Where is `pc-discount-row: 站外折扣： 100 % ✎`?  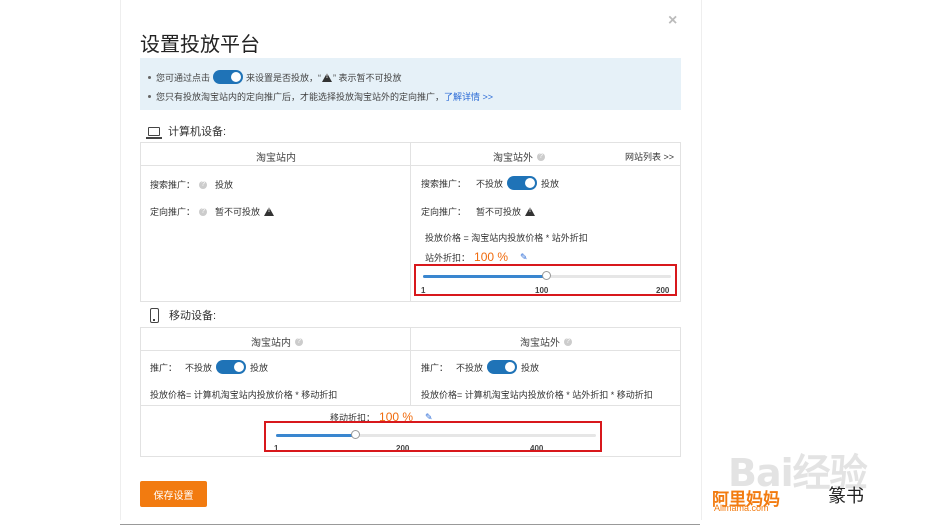 pc-discount-row: 站外折扣： 100 % ✎ is located at coordinates (476, 257).